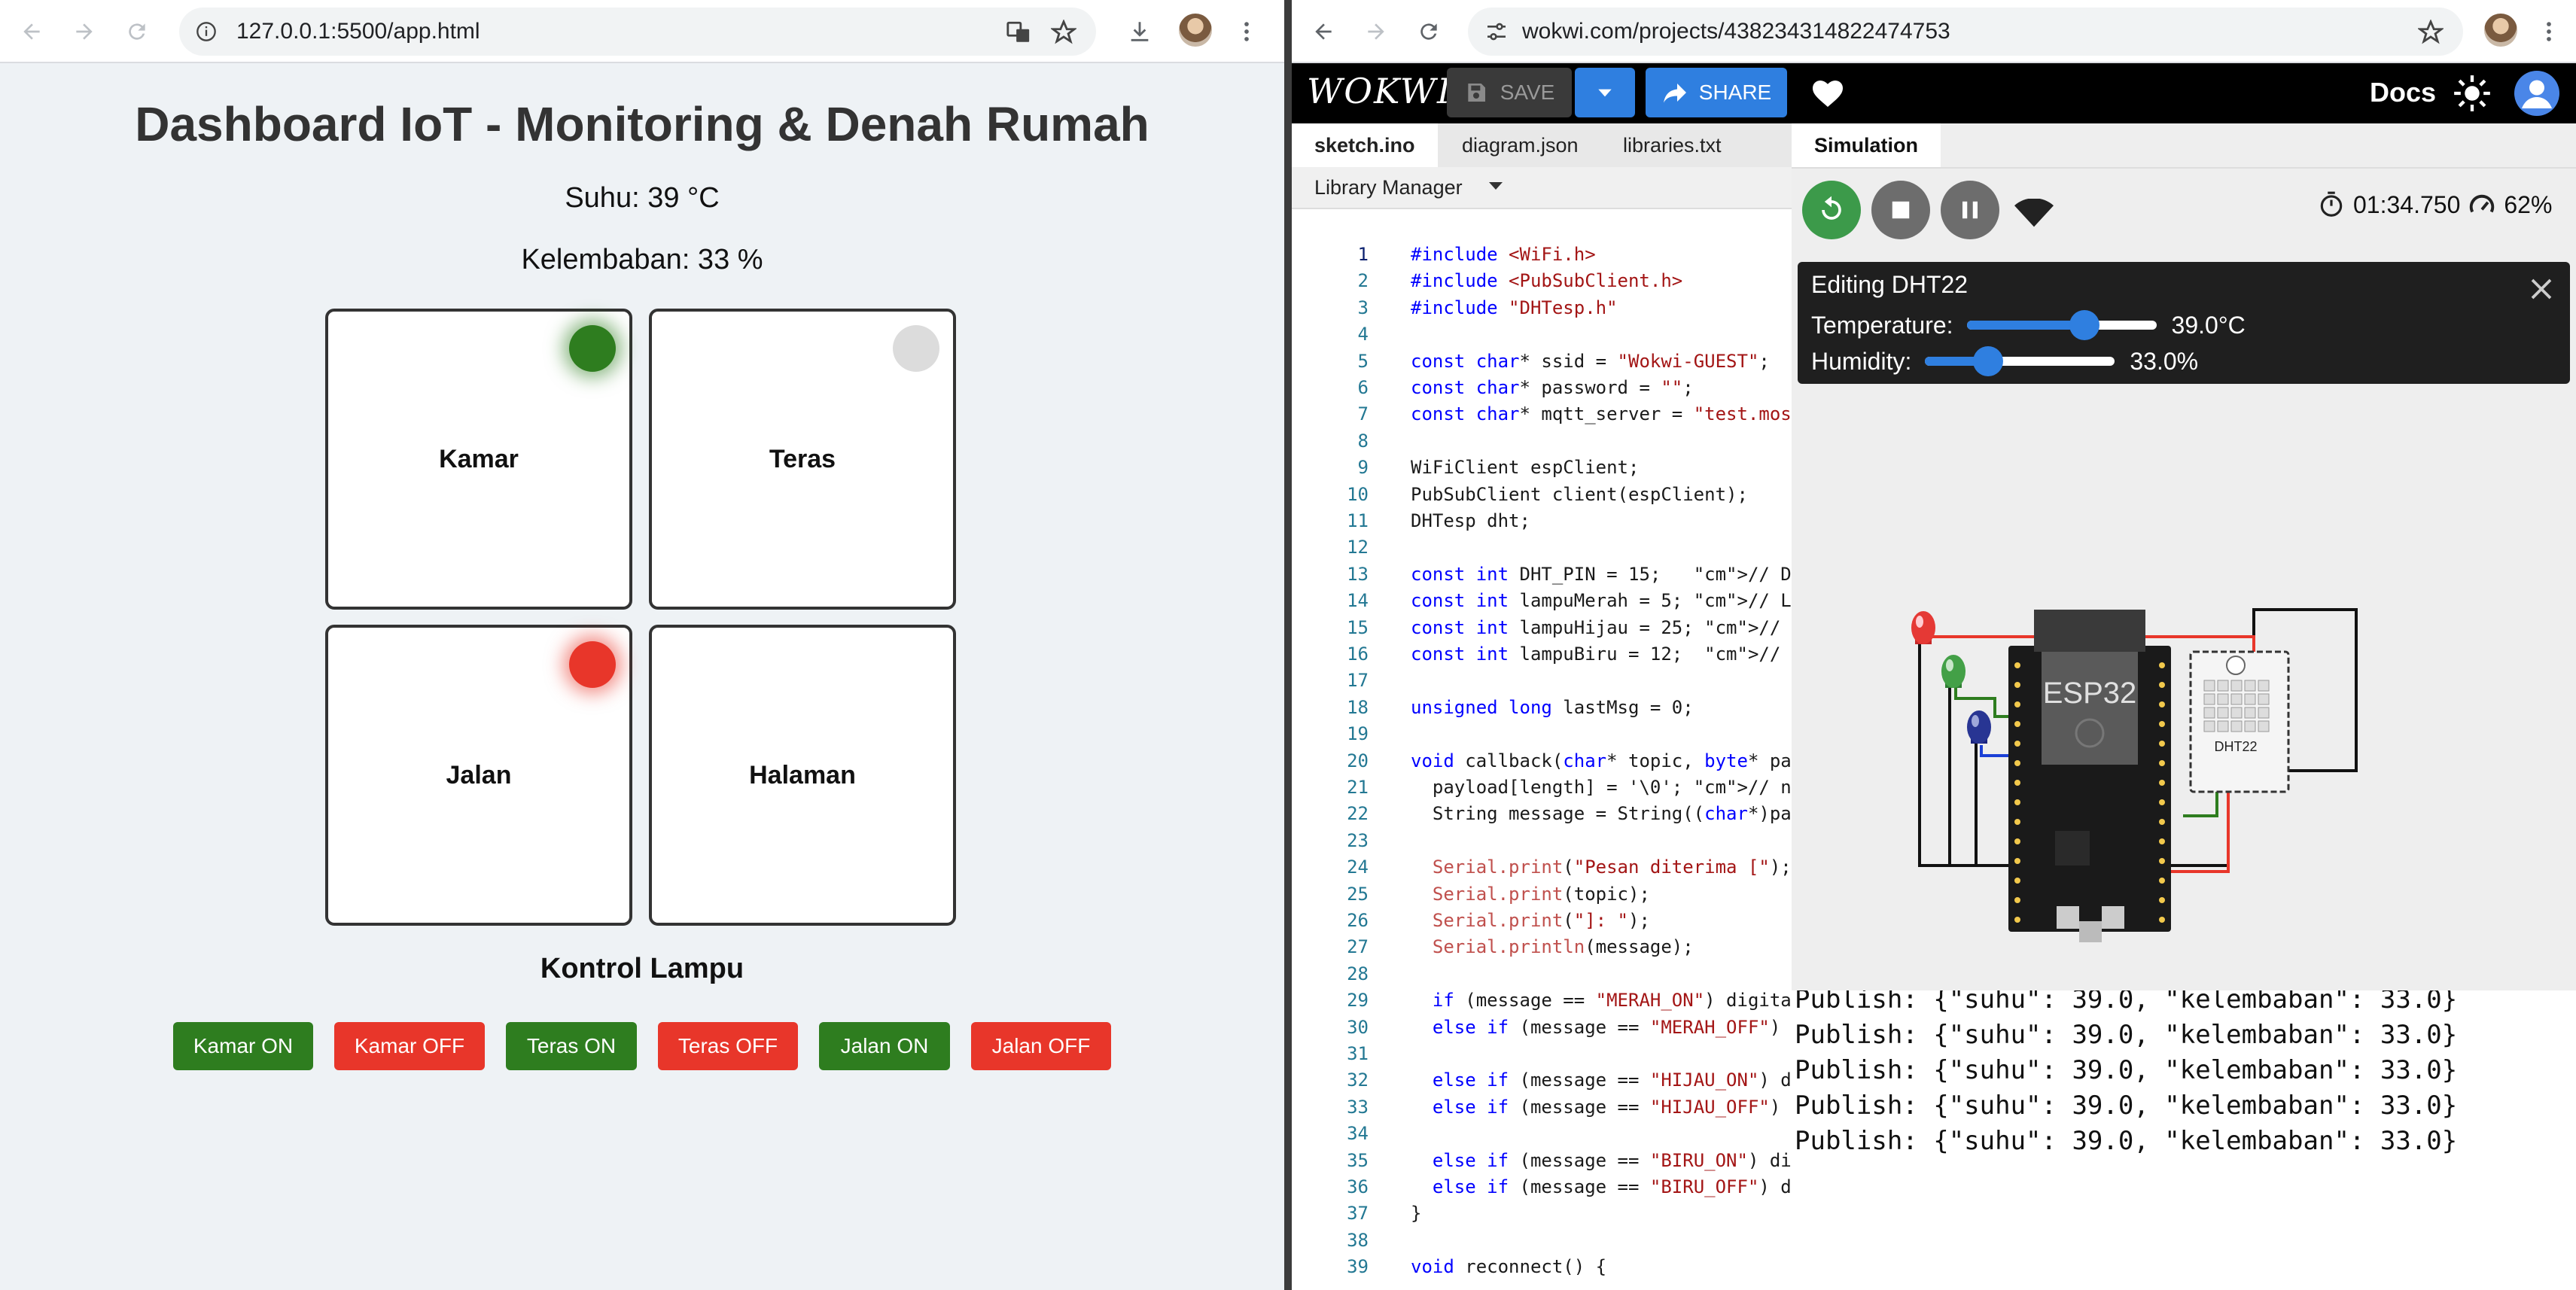  I want to click on code-text: #include <WiFi.h>, so click(1504, 254).